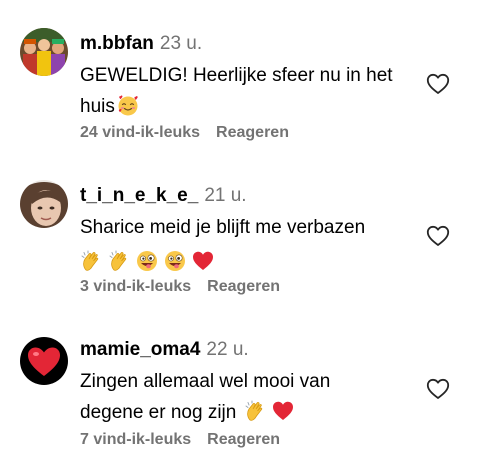 This screenshot has height=469, width=480. I want to click on comment-username: m.bbfan, so click(117, 43).